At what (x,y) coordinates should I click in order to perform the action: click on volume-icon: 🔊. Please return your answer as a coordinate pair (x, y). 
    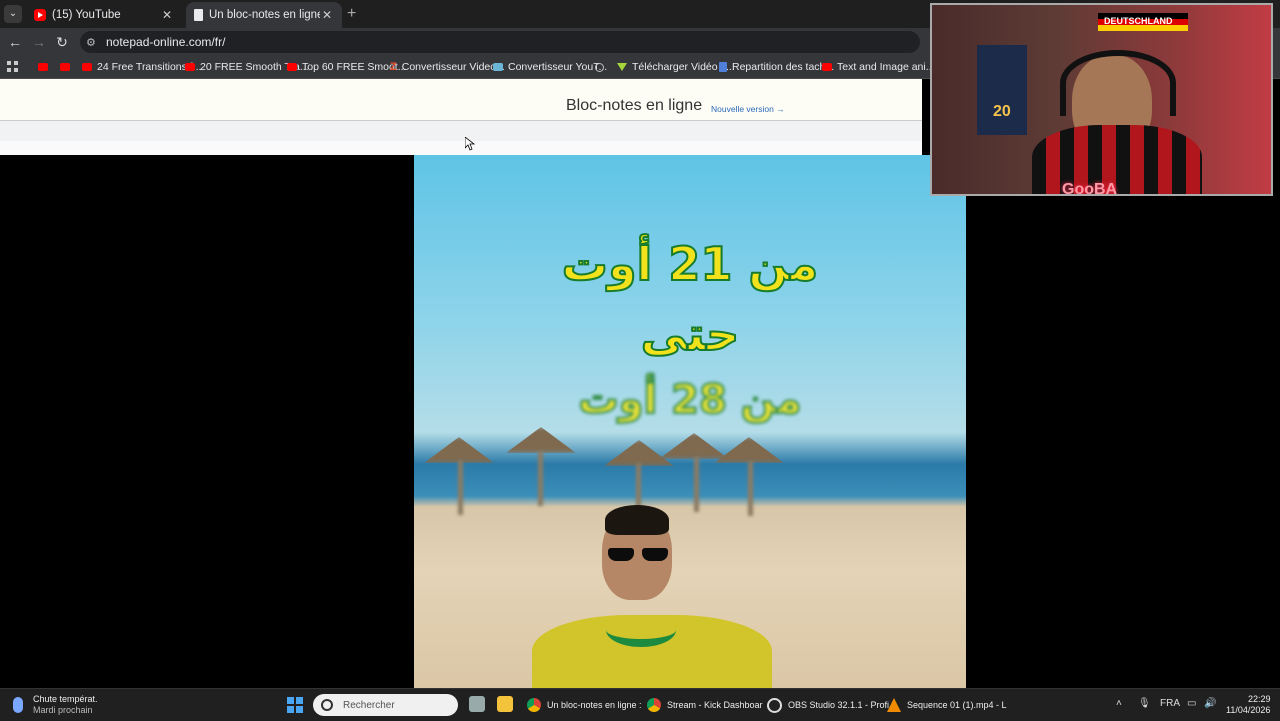
    Looking at the image, I should click on (1210, 703).